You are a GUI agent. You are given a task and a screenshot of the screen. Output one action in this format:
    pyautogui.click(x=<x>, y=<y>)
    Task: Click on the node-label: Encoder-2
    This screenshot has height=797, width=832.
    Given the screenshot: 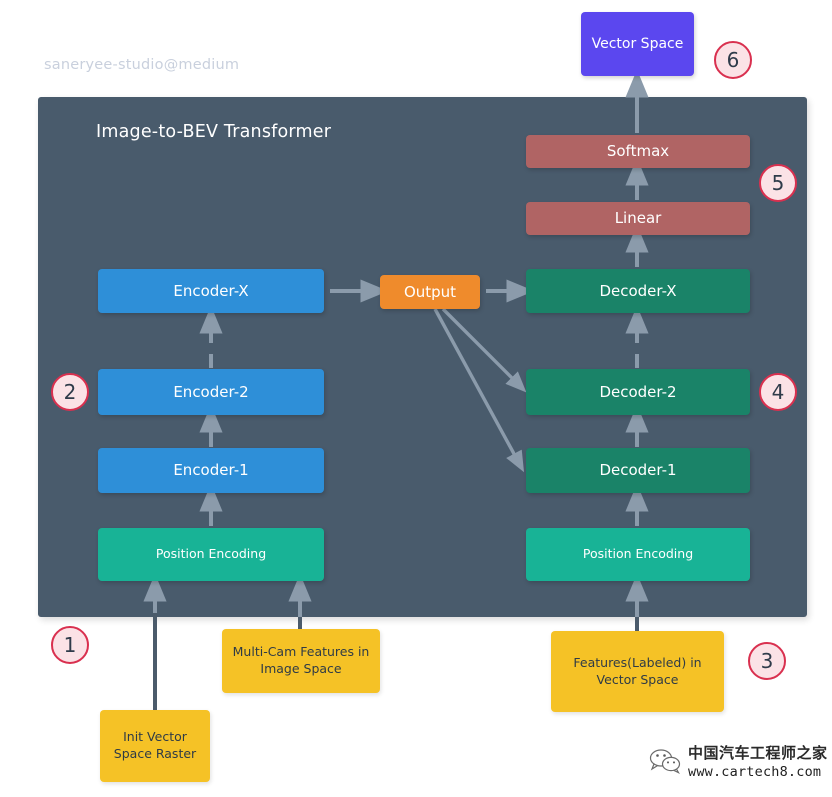 What is the action you would take?
    pyautogui.click(x=211, y=391)
    